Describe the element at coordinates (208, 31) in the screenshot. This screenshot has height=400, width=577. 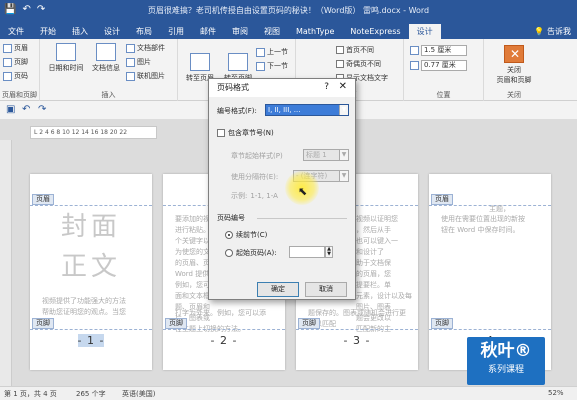
I see `tab-mailings: 邮件` at that location.